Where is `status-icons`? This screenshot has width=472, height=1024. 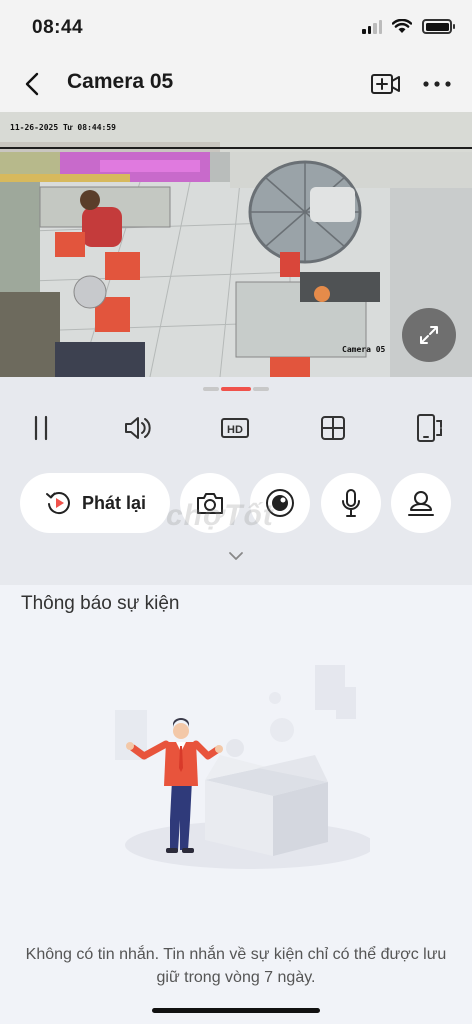
status-icons is located at coordinates (408, 26).